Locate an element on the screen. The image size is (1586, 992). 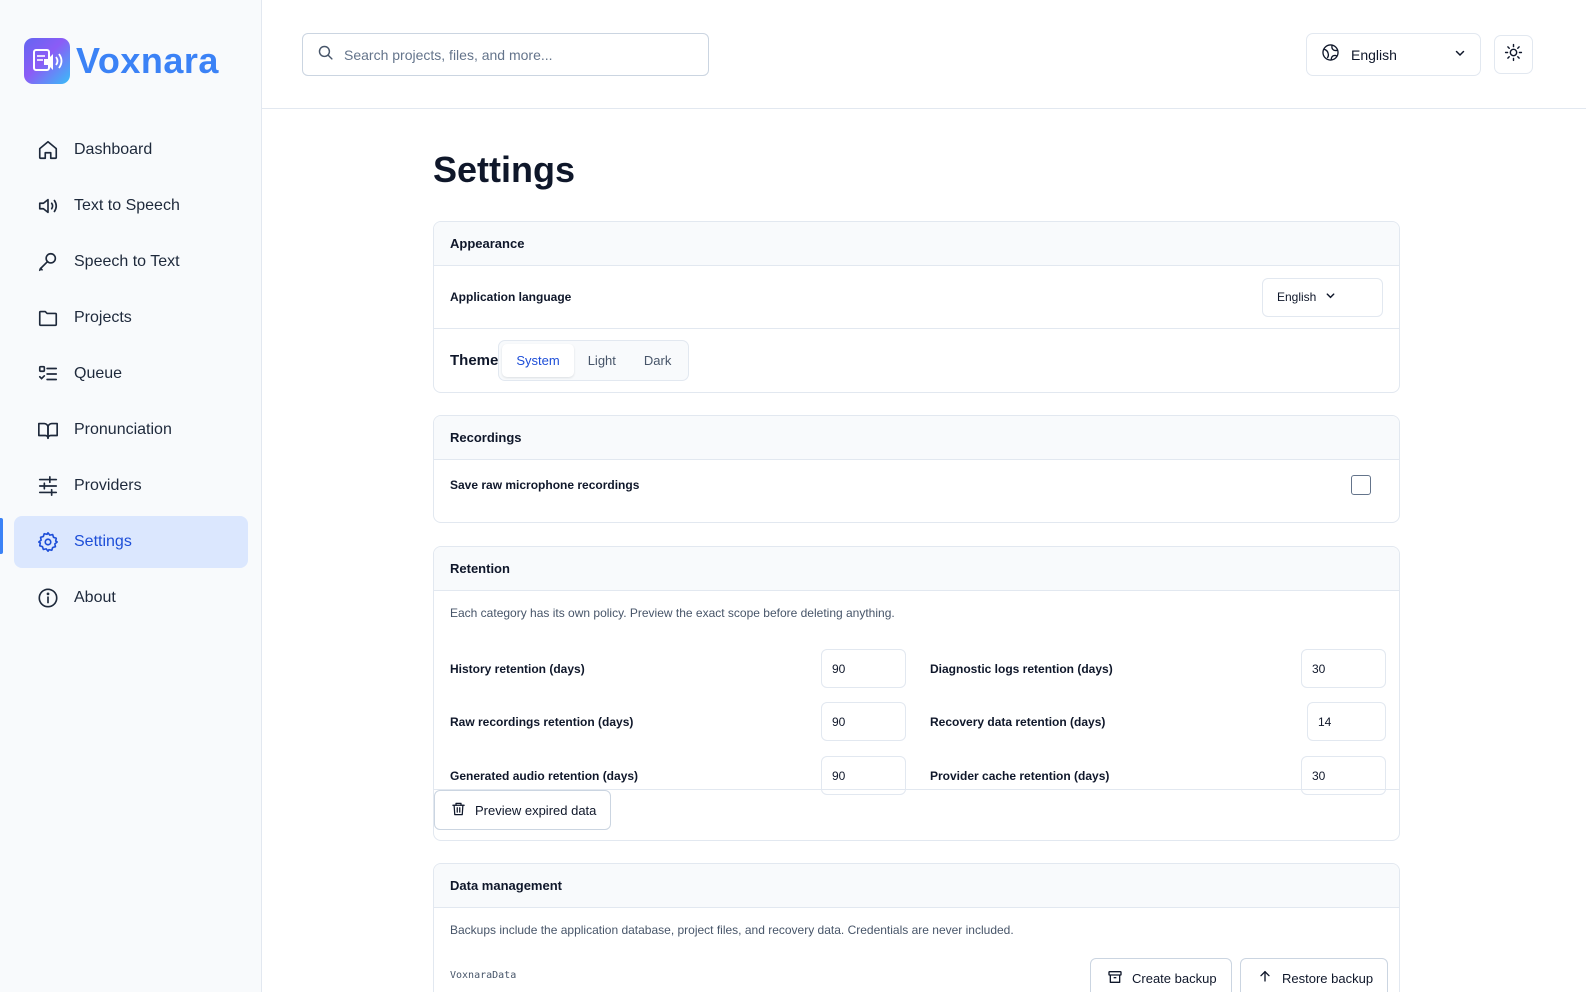
preview-expired-data-label: Preview expired data is located at coordinates (536, 810).